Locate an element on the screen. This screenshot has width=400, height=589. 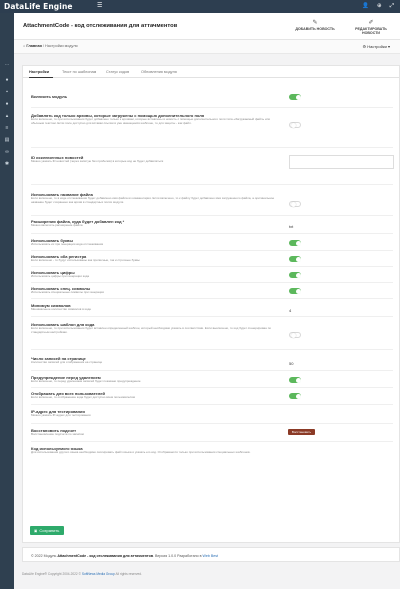
setting-desc: Минимальное количество символов в коде is located at coordinates (61, 309).